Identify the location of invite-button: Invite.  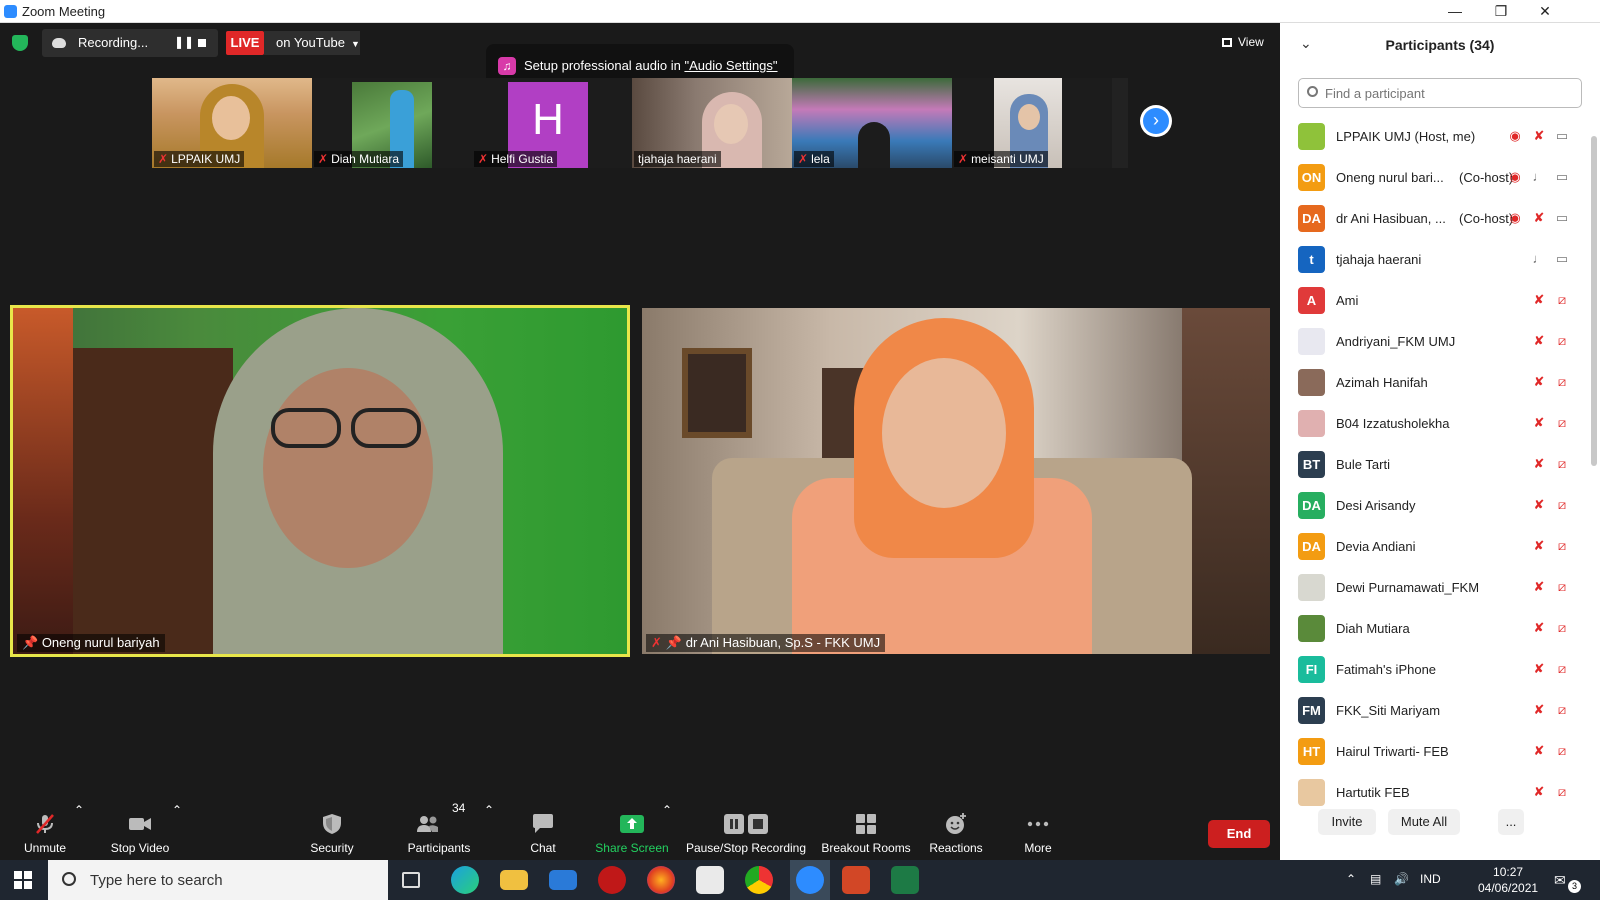
(1347, 822).